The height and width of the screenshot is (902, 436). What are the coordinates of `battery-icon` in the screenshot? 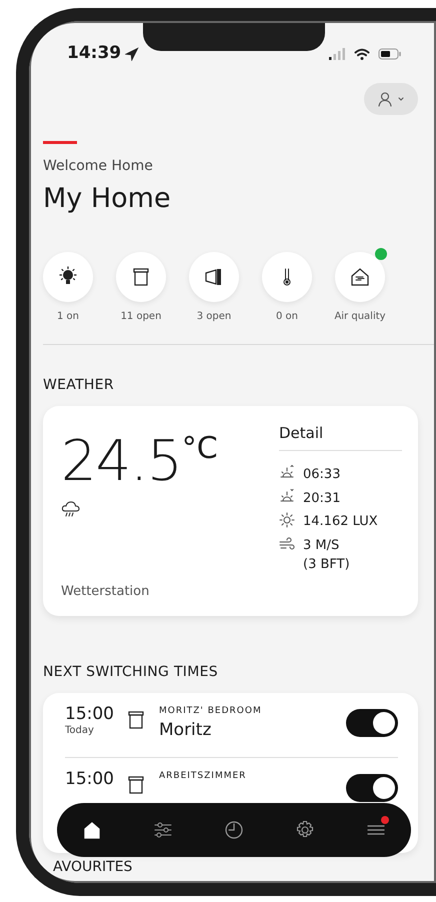 It's located at (390, 54).